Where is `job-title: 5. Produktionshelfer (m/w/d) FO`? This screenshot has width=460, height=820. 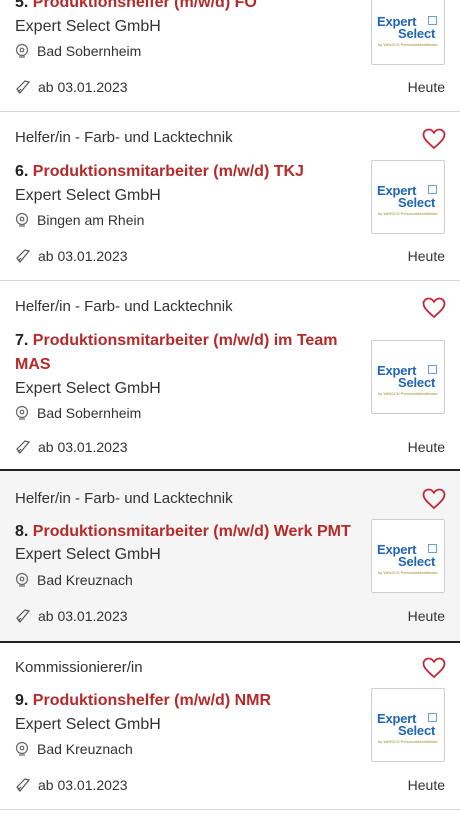
job-title: 5. Produktionshelfer (m/w/d) FO is located at coordinates (180, 7).